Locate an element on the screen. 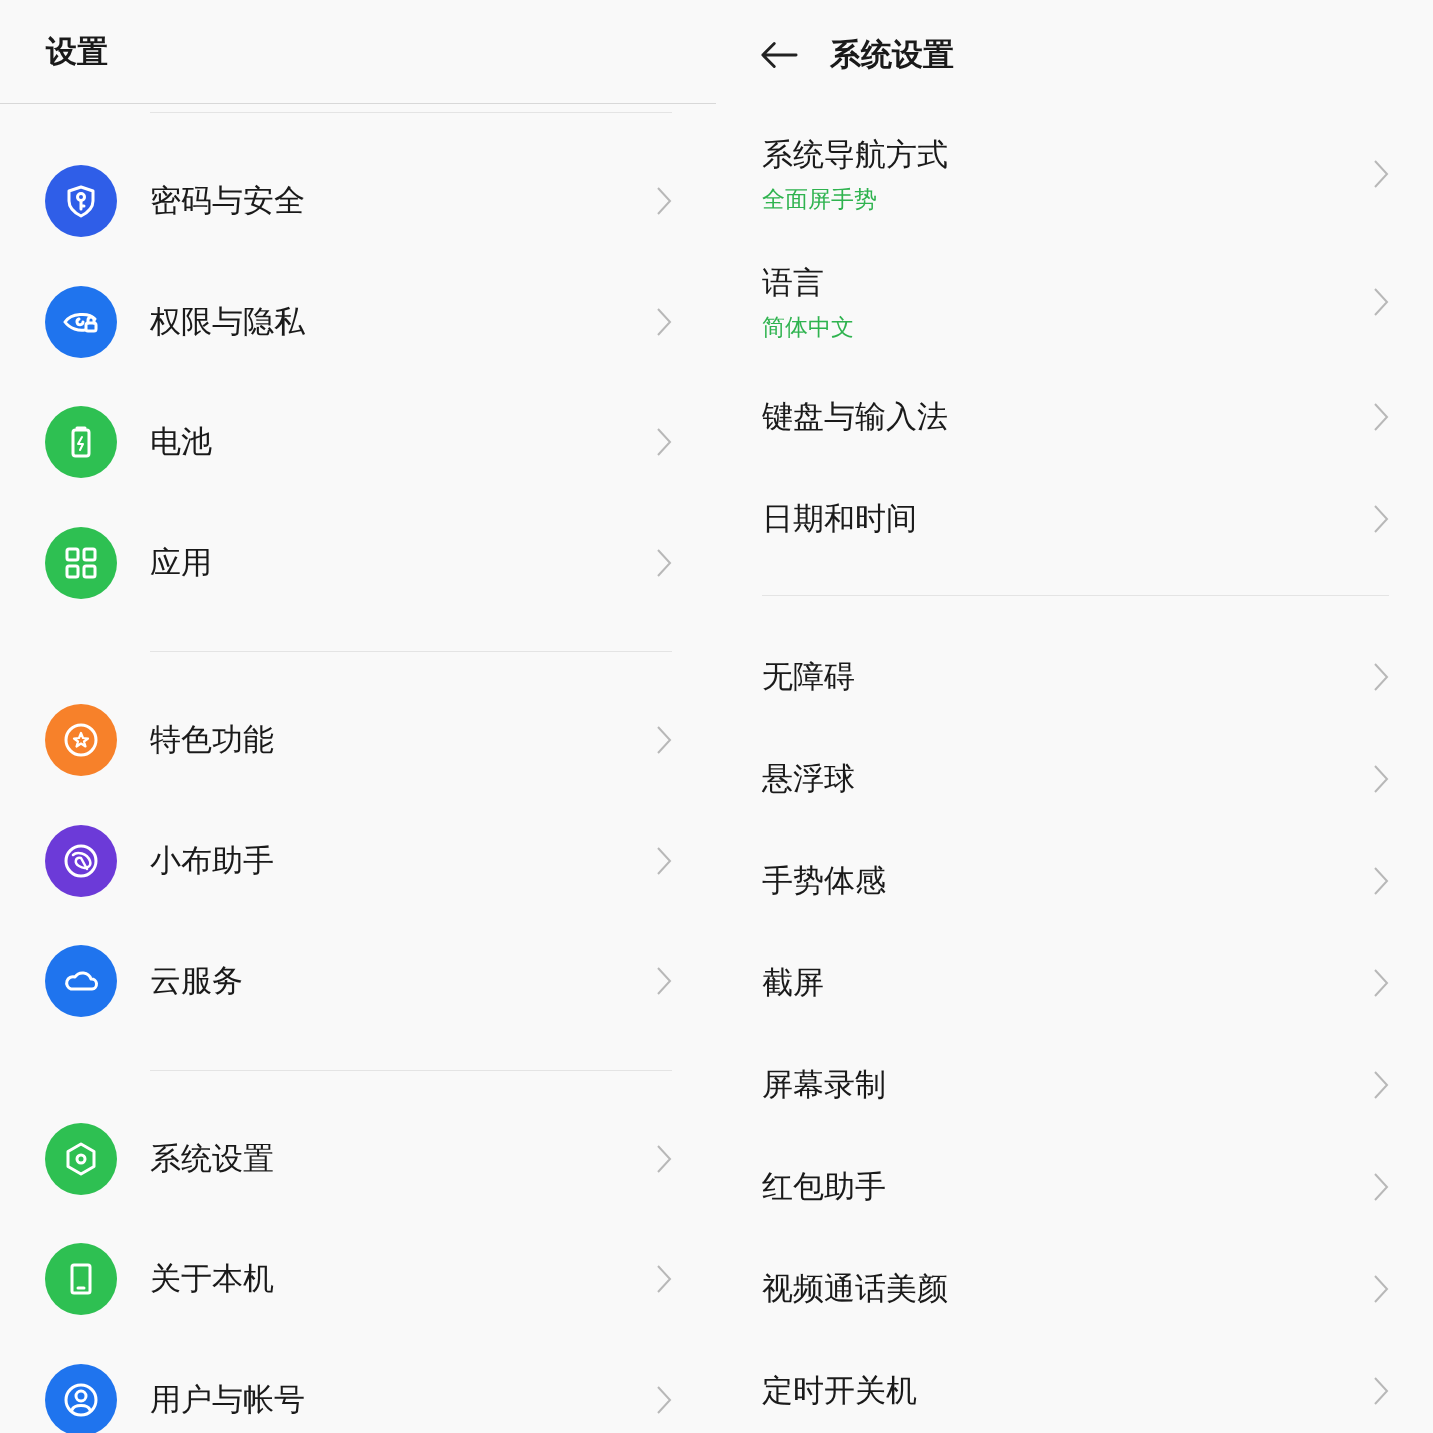 The width and height of the screenshot is (1433, 1433). item-label: 权限与隐私 is located at coordinates (228, 321).